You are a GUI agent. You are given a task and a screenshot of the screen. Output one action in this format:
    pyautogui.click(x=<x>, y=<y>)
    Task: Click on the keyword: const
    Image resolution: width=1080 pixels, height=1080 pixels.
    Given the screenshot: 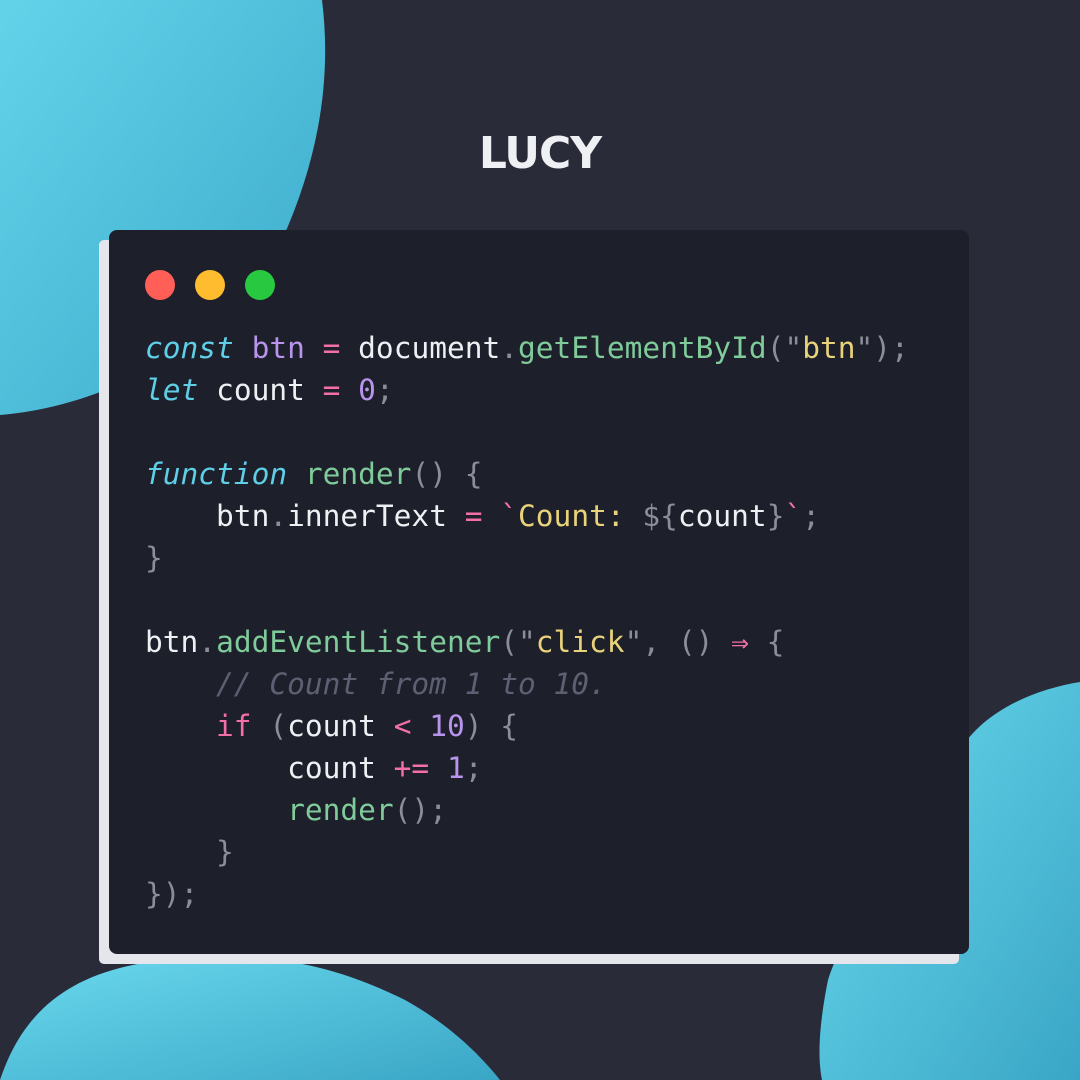 What is the action you would take?
    pyautogui.click(x=189, y=348)
    